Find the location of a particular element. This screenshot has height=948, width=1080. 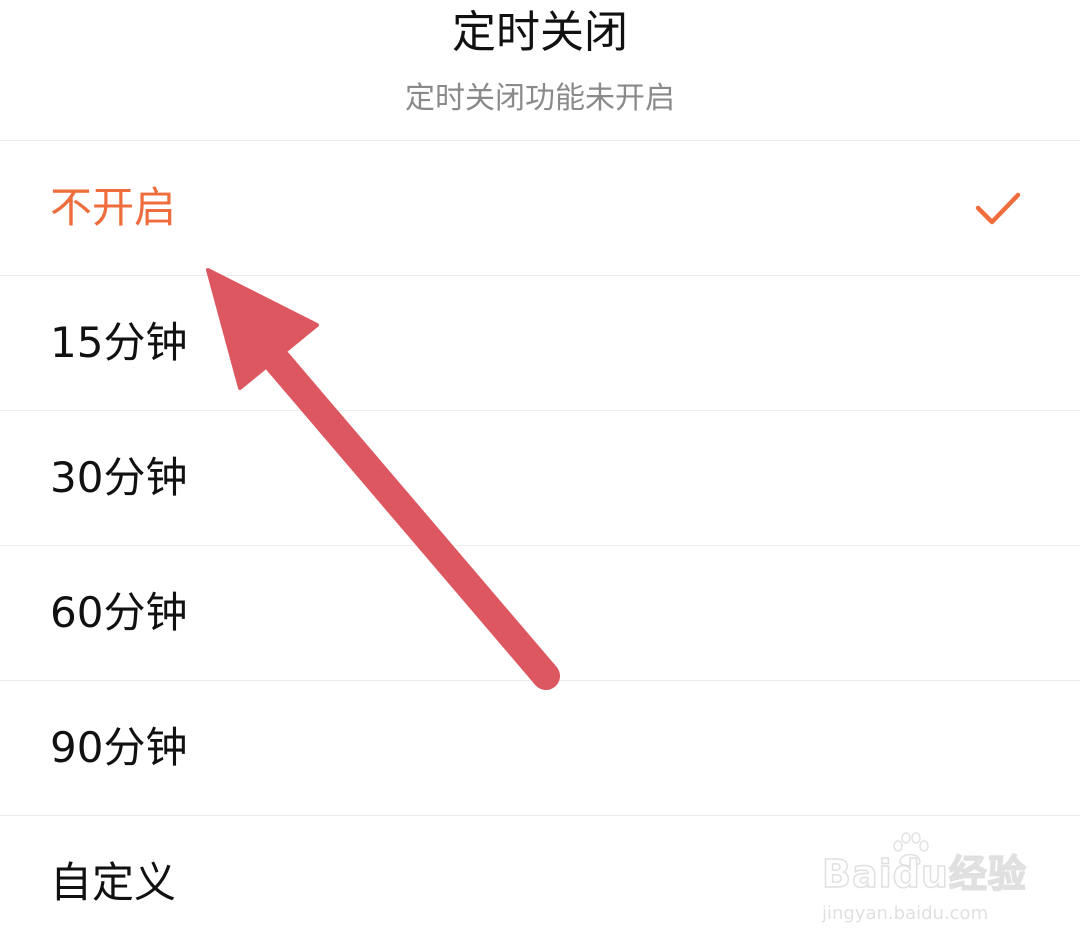

timer-option-off: 不开启 is located at coordinates (540, 208).